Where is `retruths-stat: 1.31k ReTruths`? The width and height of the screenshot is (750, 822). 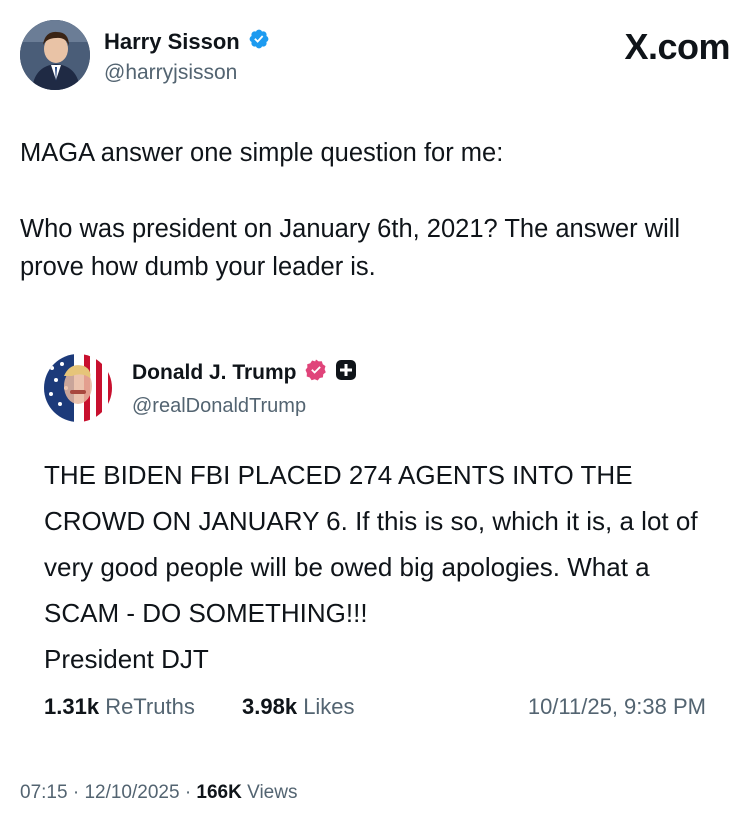 retruths-stat: 1.31k ReTruths is located at coordinates (119, 707).